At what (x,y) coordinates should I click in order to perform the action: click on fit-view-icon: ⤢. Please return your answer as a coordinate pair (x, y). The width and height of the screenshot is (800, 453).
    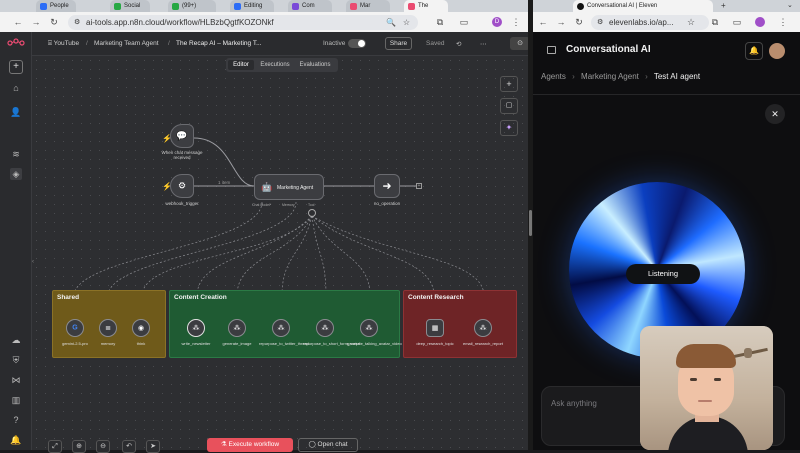
    Looking at the image, I should click on (55, 446).